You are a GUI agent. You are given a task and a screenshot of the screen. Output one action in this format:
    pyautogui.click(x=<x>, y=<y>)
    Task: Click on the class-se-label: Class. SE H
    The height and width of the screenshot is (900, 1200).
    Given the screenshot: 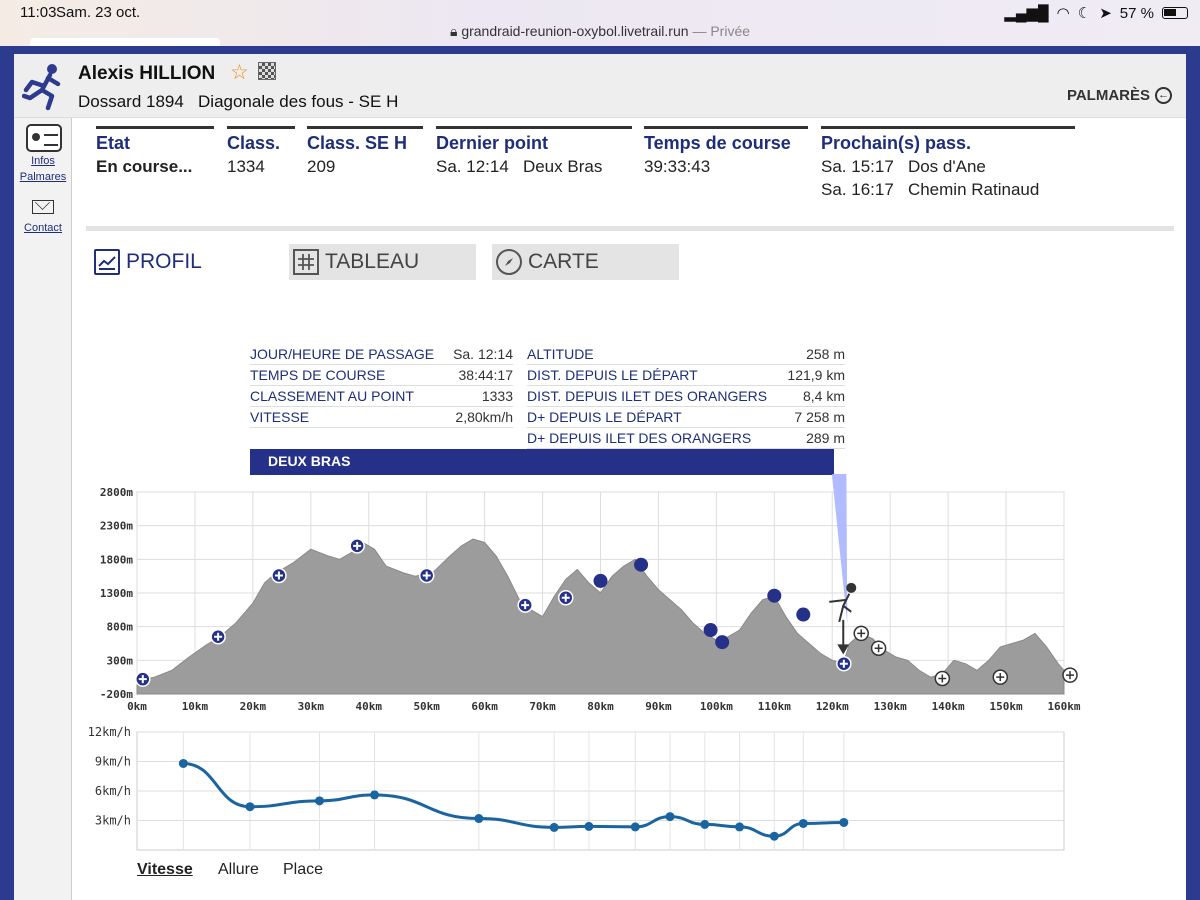 What is the action you would take?
    pyautogui.click(x=357, y=143)
    